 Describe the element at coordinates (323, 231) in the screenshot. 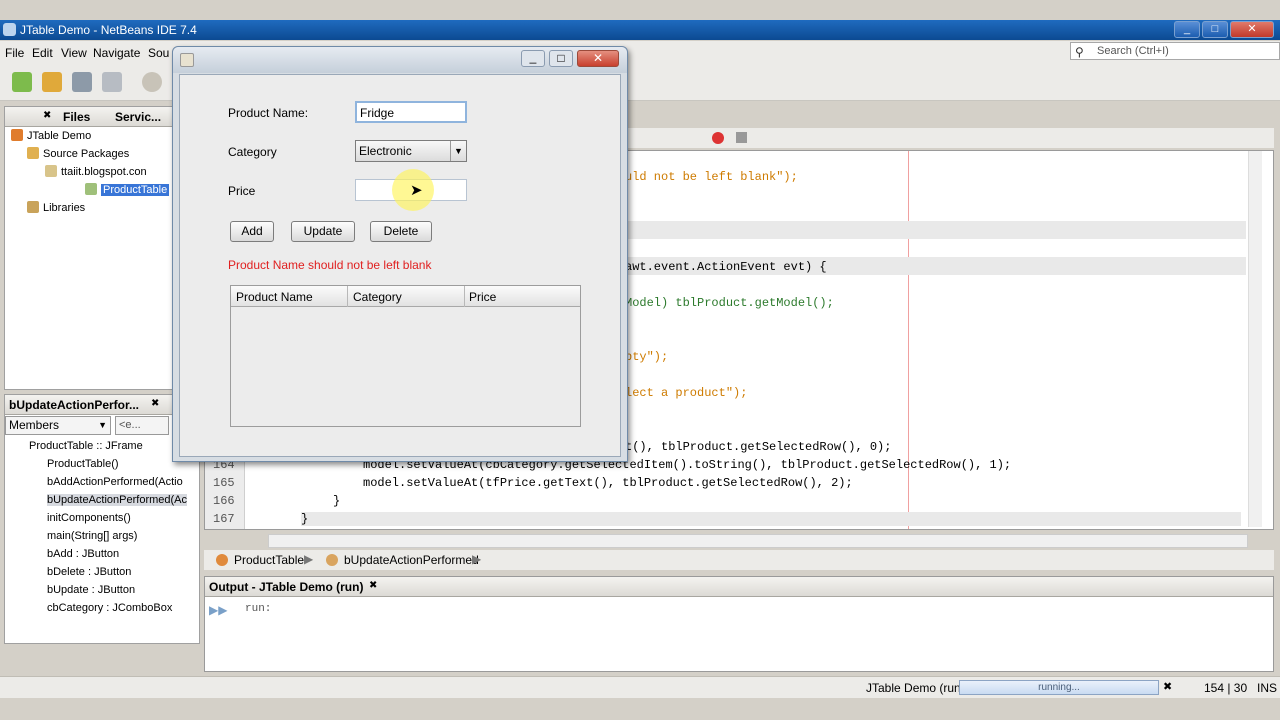

I see `update-button: Update` at that location.